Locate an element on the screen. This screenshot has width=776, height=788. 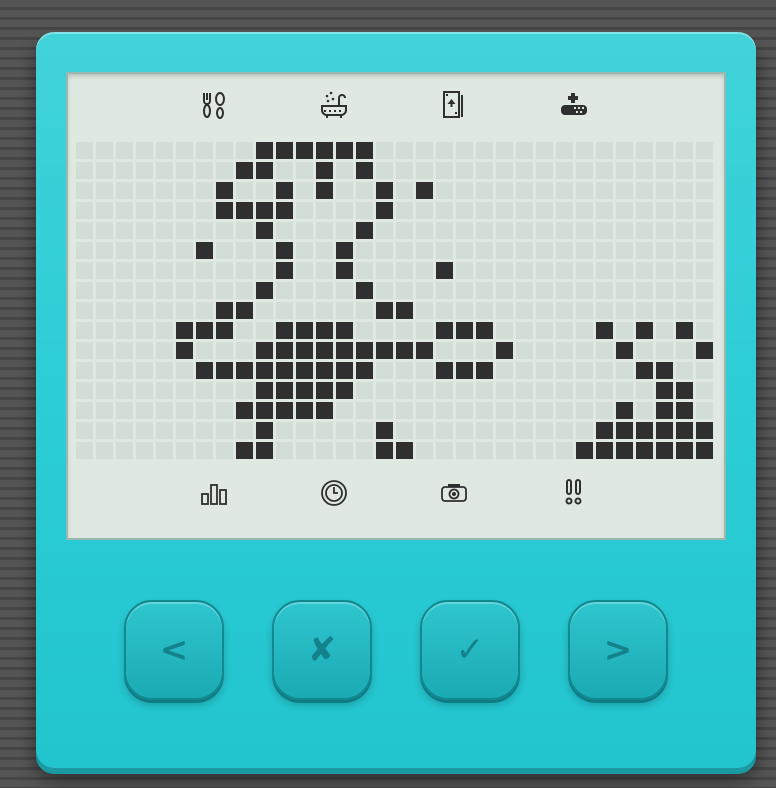
clock-icon is located at coordinates (334, 493).